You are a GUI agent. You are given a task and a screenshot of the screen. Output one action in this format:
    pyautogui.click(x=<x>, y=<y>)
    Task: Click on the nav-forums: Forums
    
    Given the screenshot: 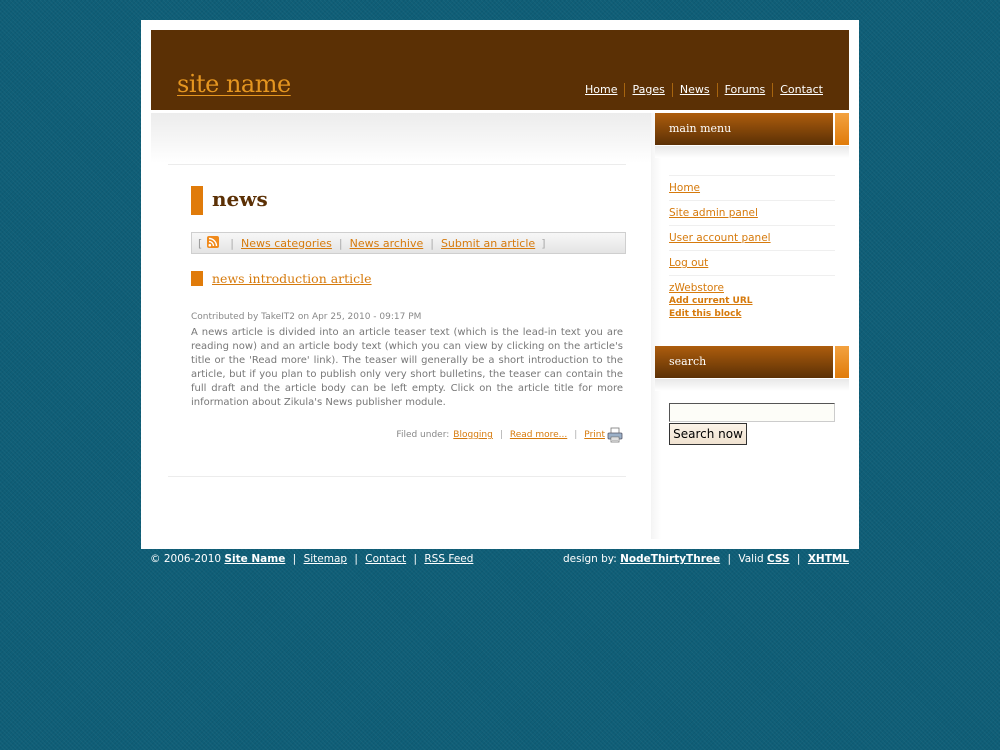 What is the action you would take?
    pyautogui.click(x=744, y=90)
    